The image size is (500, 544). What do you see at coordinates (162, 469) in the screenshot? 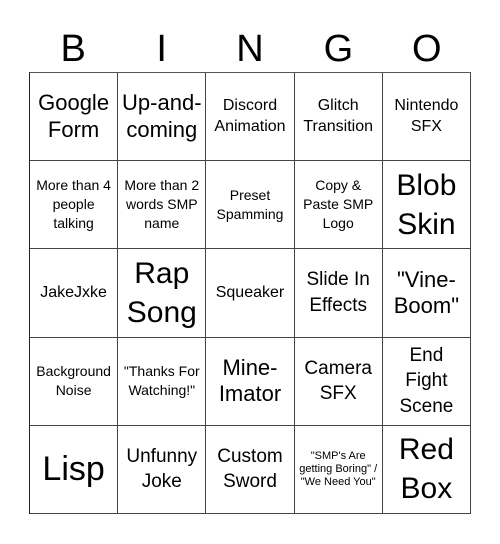
I see `bingo-cell: Unfunny Joke` at bounding box center [162, 469].